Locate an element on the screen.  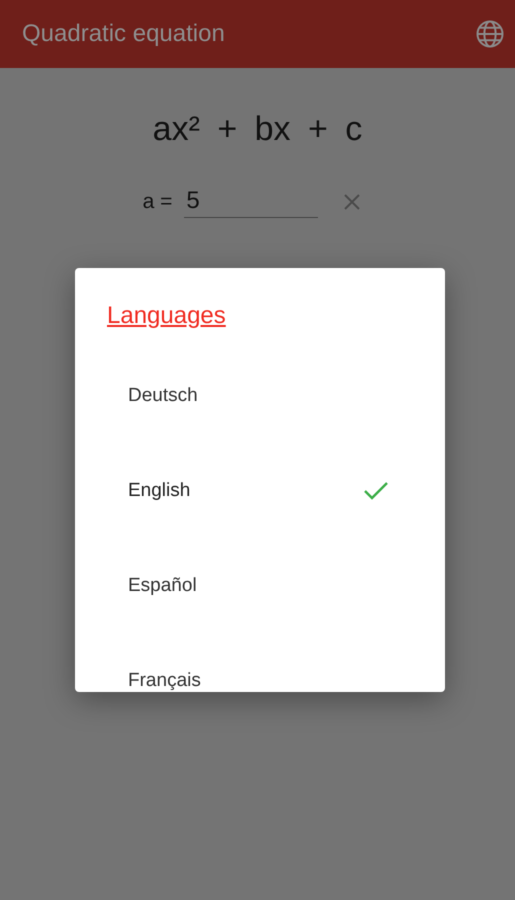
language-option: Deutsch is located at coordinates (260, 395).